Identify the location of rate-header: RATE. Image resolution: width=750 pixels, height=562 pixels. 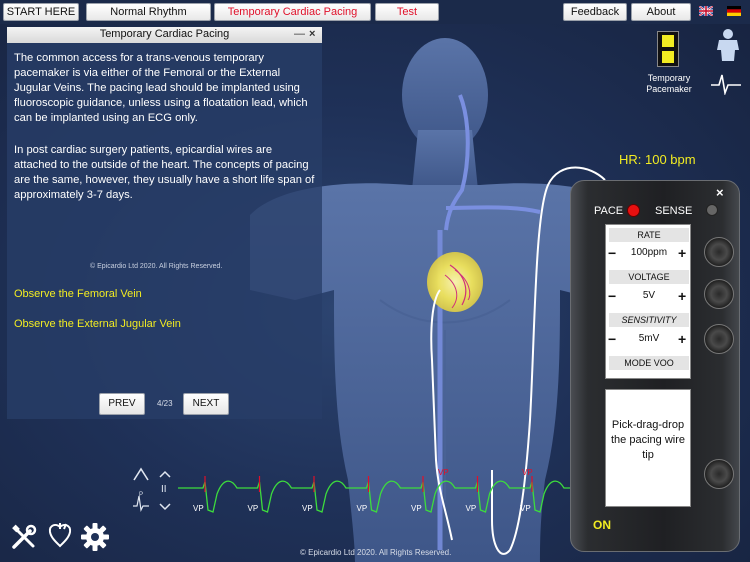
(649, 235).